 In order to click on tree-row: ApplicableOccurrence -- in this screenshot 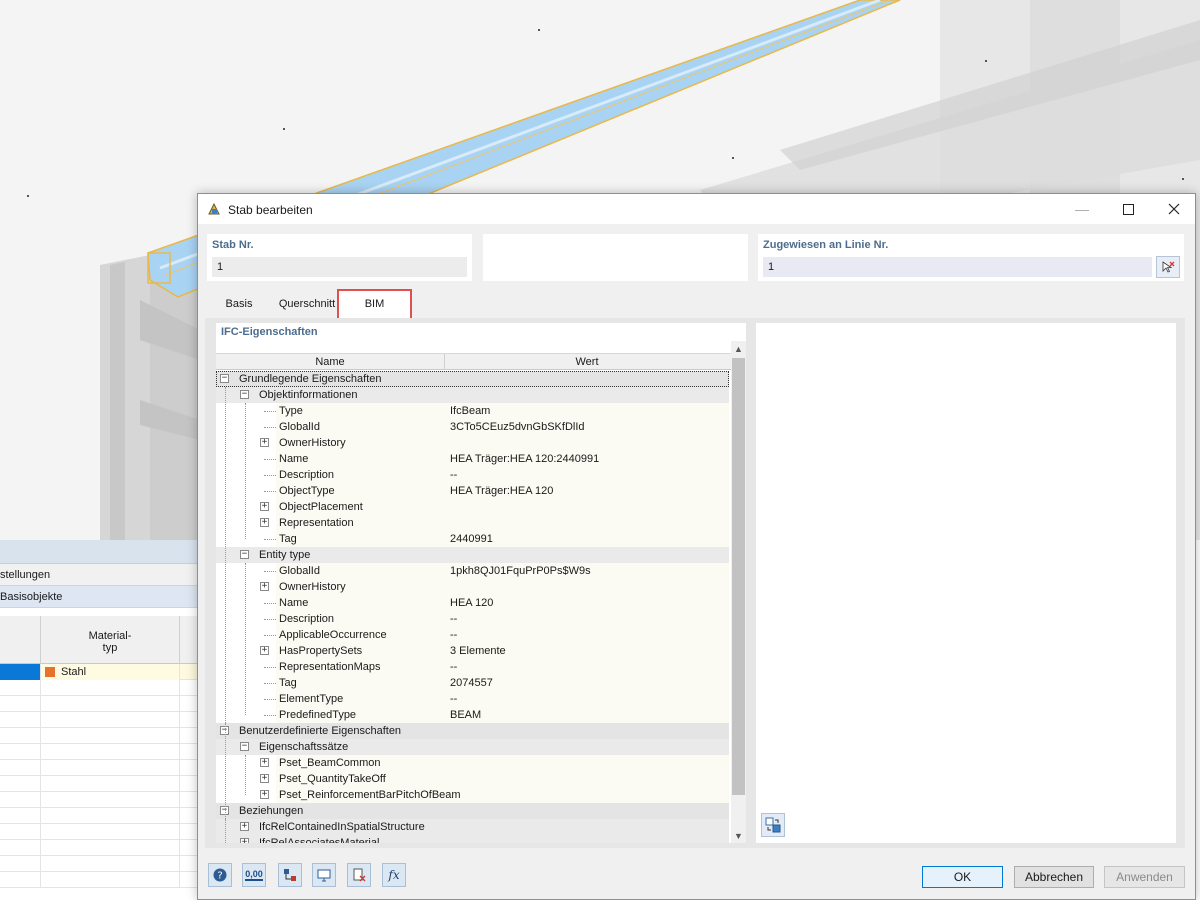, I will do `click(472, 635)`.